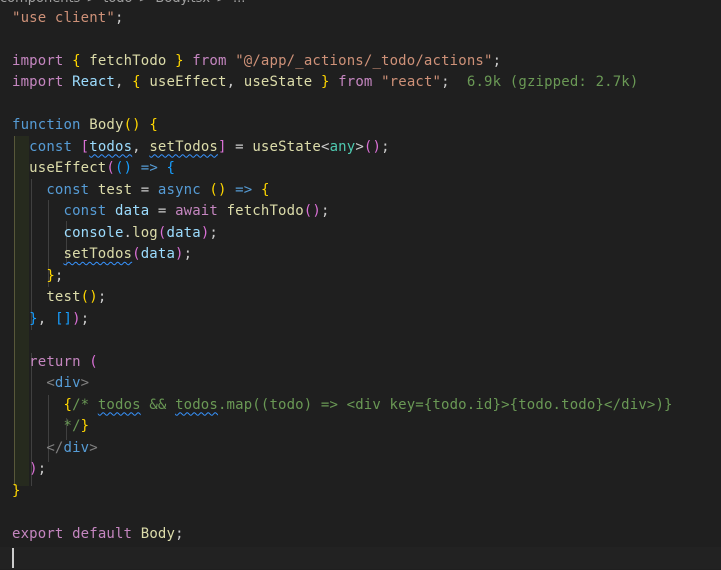  Describe the element at coordinates (128, 60) in the screenshot. I see `code-token: fetchTodo` at that location.